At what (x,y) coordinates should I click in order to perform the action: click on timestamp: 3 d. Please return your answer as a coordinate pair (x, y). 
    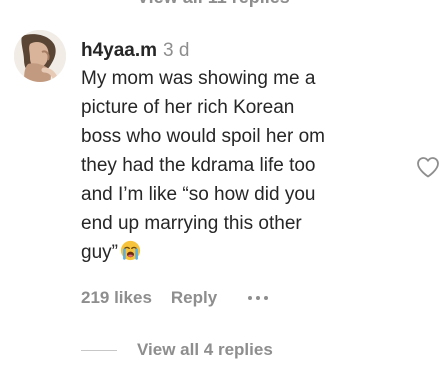
    Looking at the image, I should click on (176, 50).